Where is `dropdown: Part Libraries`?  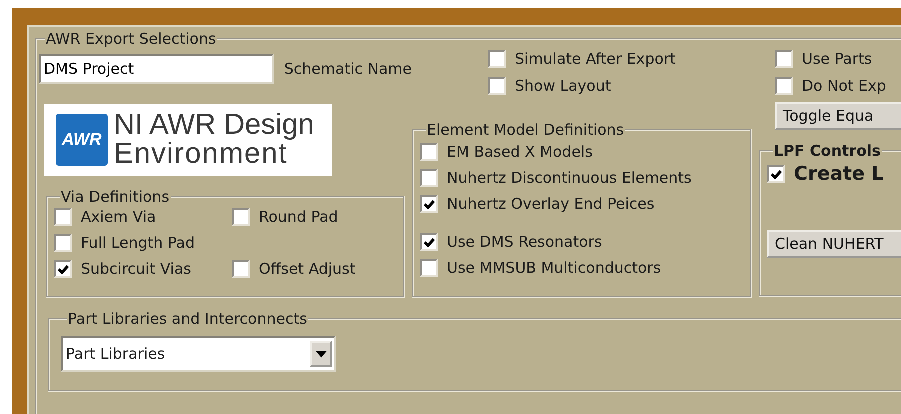
dropdown: Part Libraries is located at coordinates (198, 354).